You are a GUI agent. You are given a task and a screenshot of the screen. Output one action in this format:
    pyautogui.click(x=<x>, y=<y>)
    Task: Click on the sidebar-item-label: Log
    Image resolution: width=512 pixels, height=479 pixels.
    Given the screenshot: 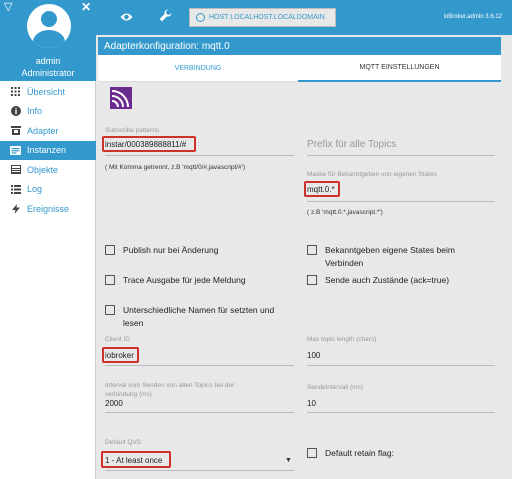 What is the action you would take?
    pyautogui.click(x=35, y=189)
    